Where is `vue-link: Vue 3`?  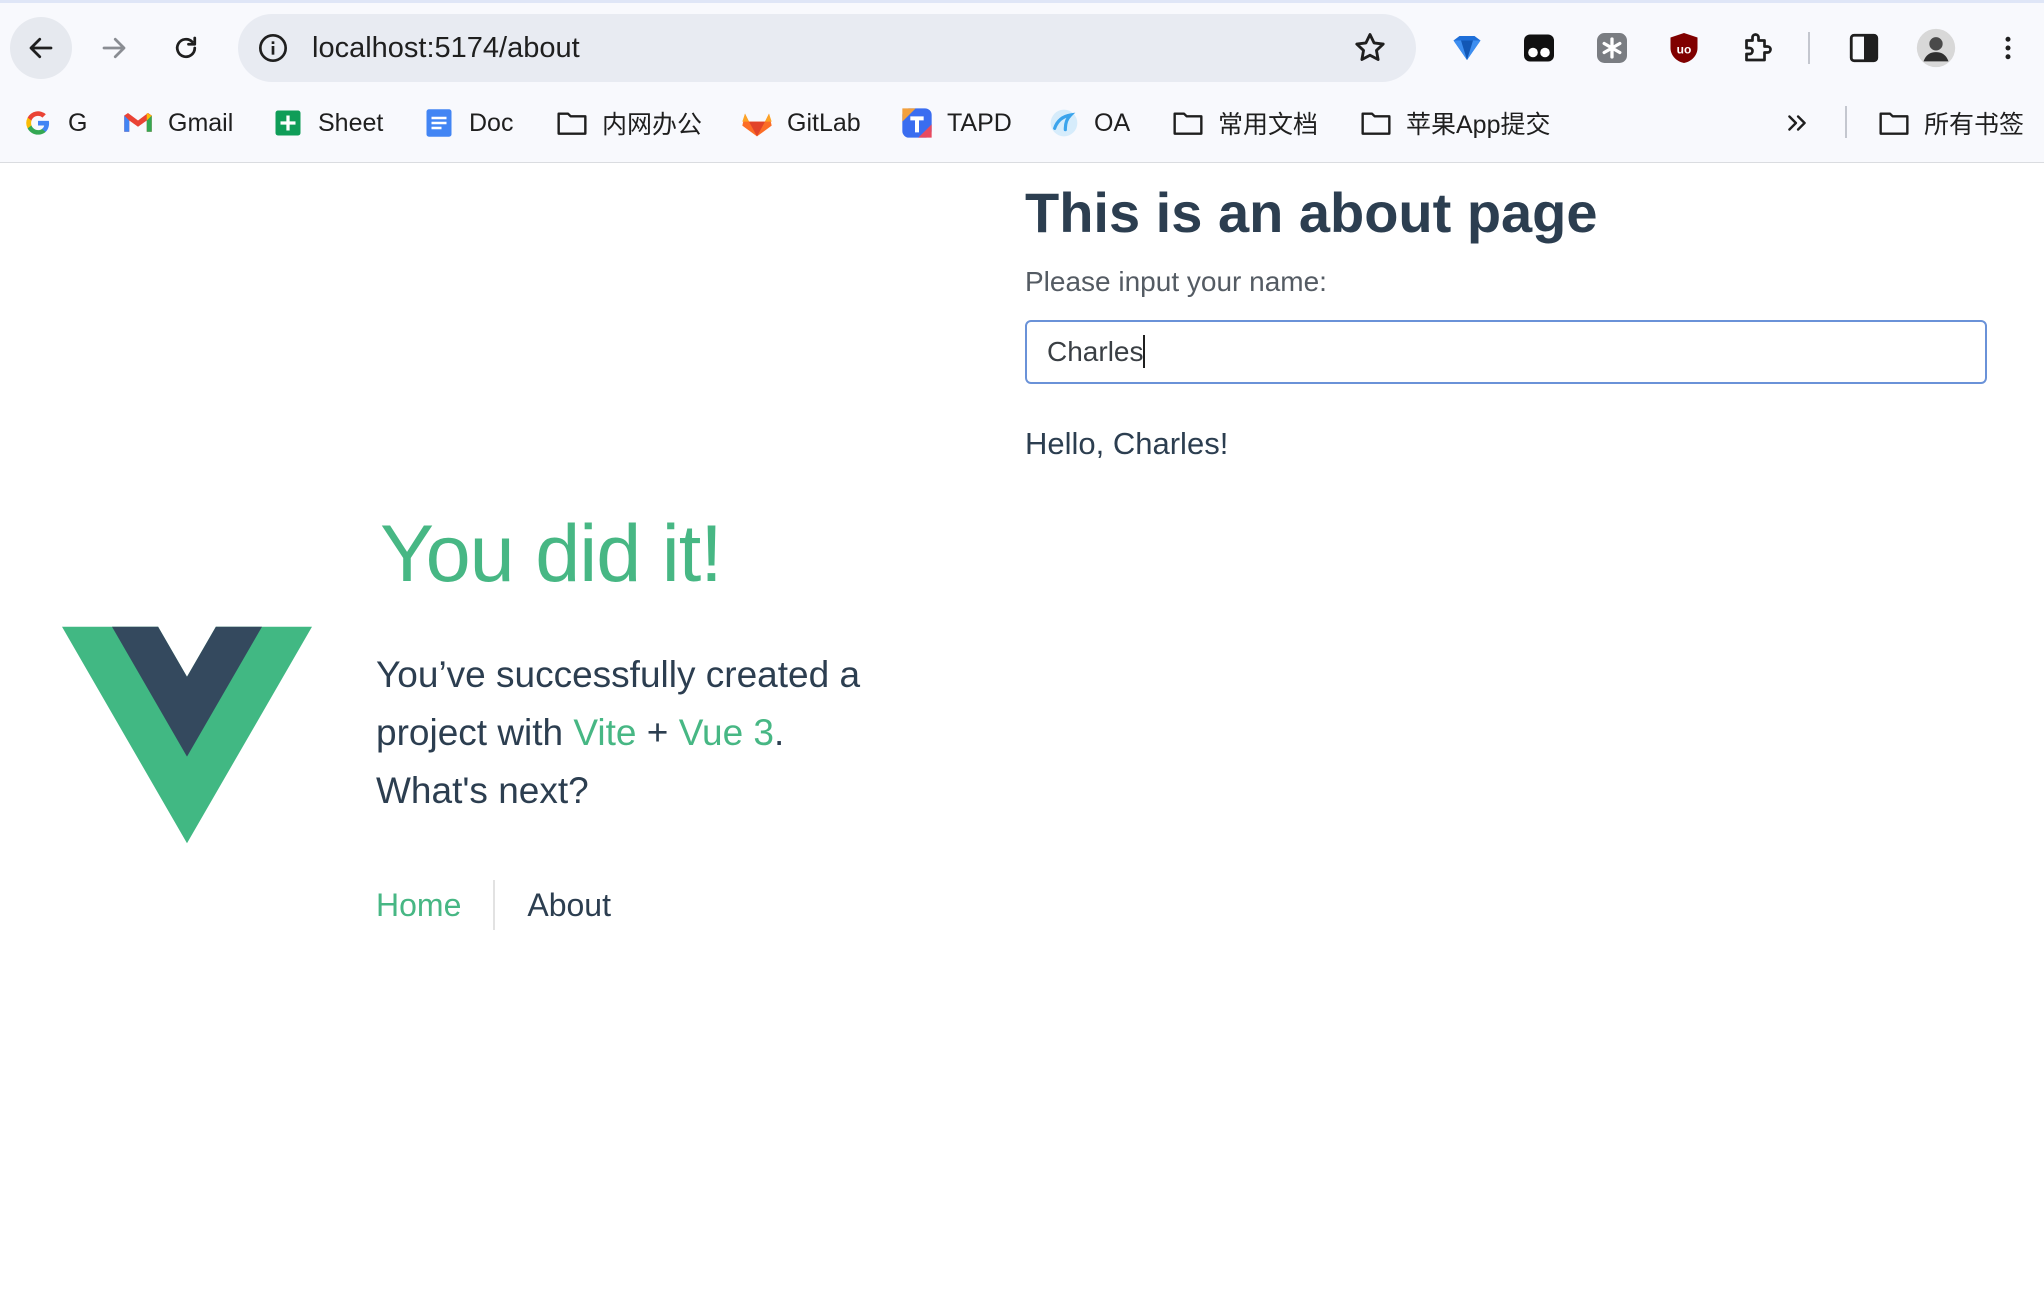
vue-link: Vue 3 is located at coordinates (726, 732).